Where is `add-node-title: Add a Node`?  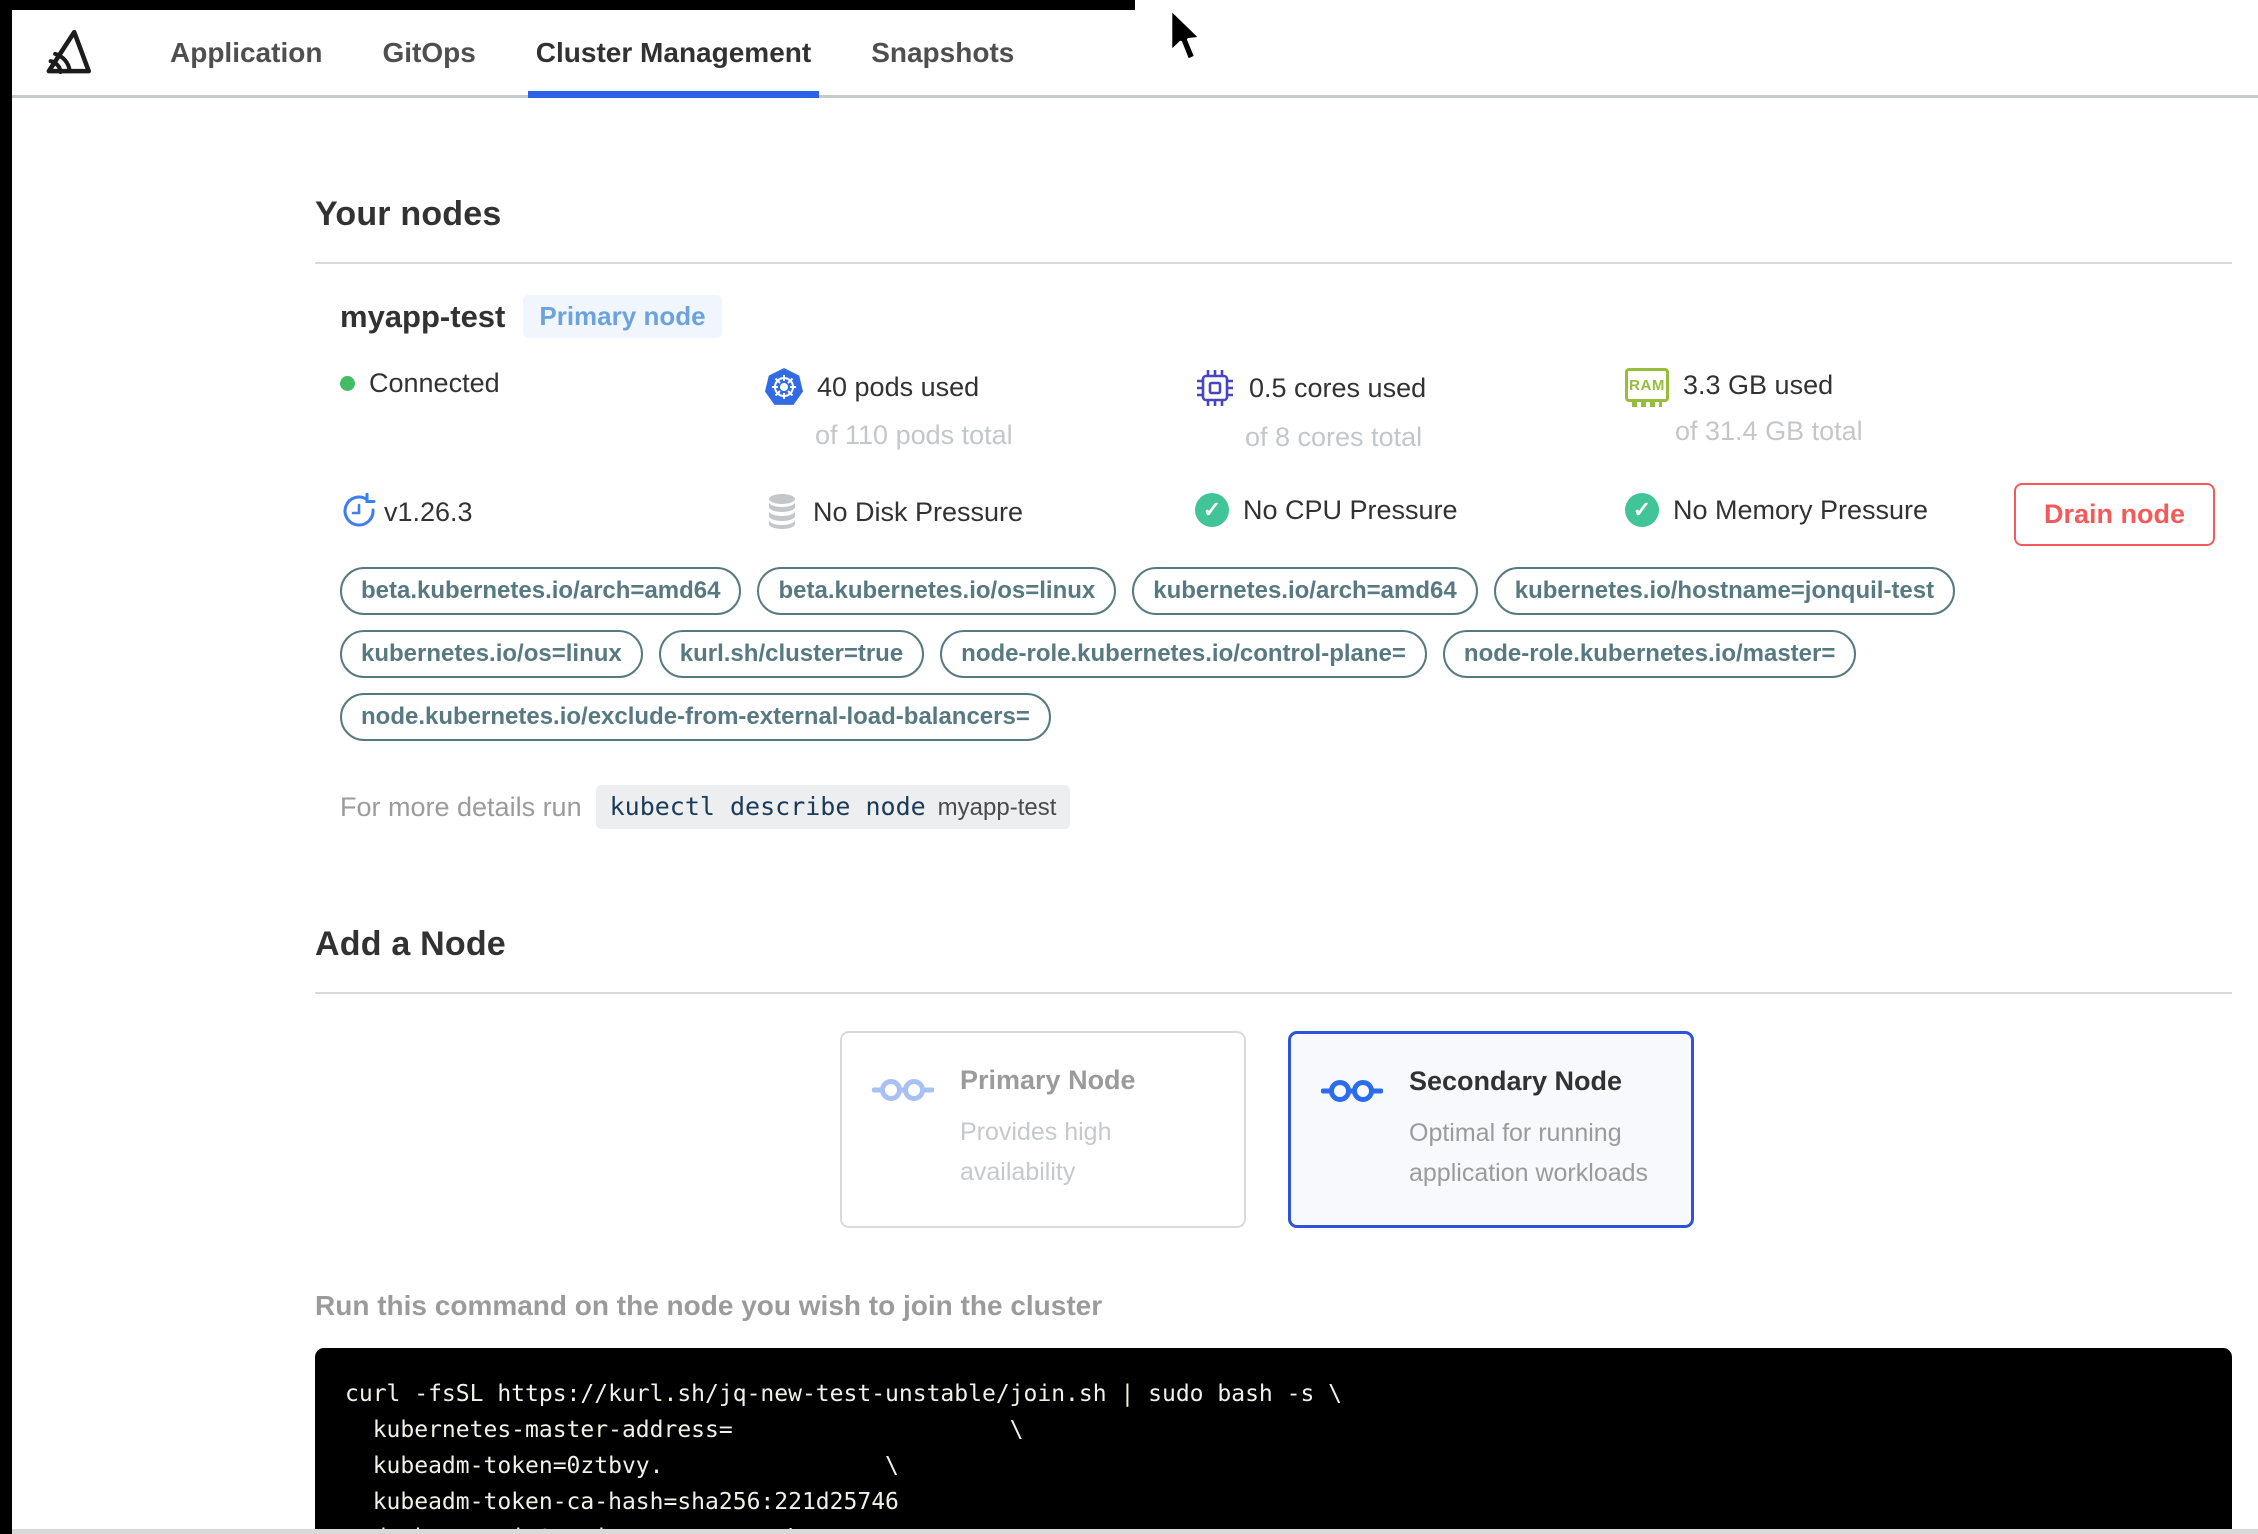
add-node-title: Add a Node is located at coordinates (410, 944).